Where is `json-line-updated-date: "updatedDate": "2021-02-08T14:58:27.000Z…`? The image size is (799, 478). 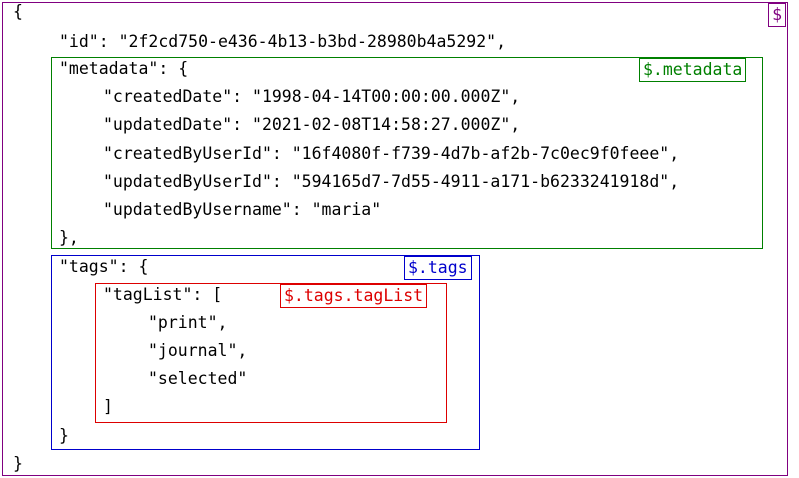 json-line-updated-date: "updatedDate": "2021-02-08T14:58:27.000Z… is located at coordinates (312, 124).